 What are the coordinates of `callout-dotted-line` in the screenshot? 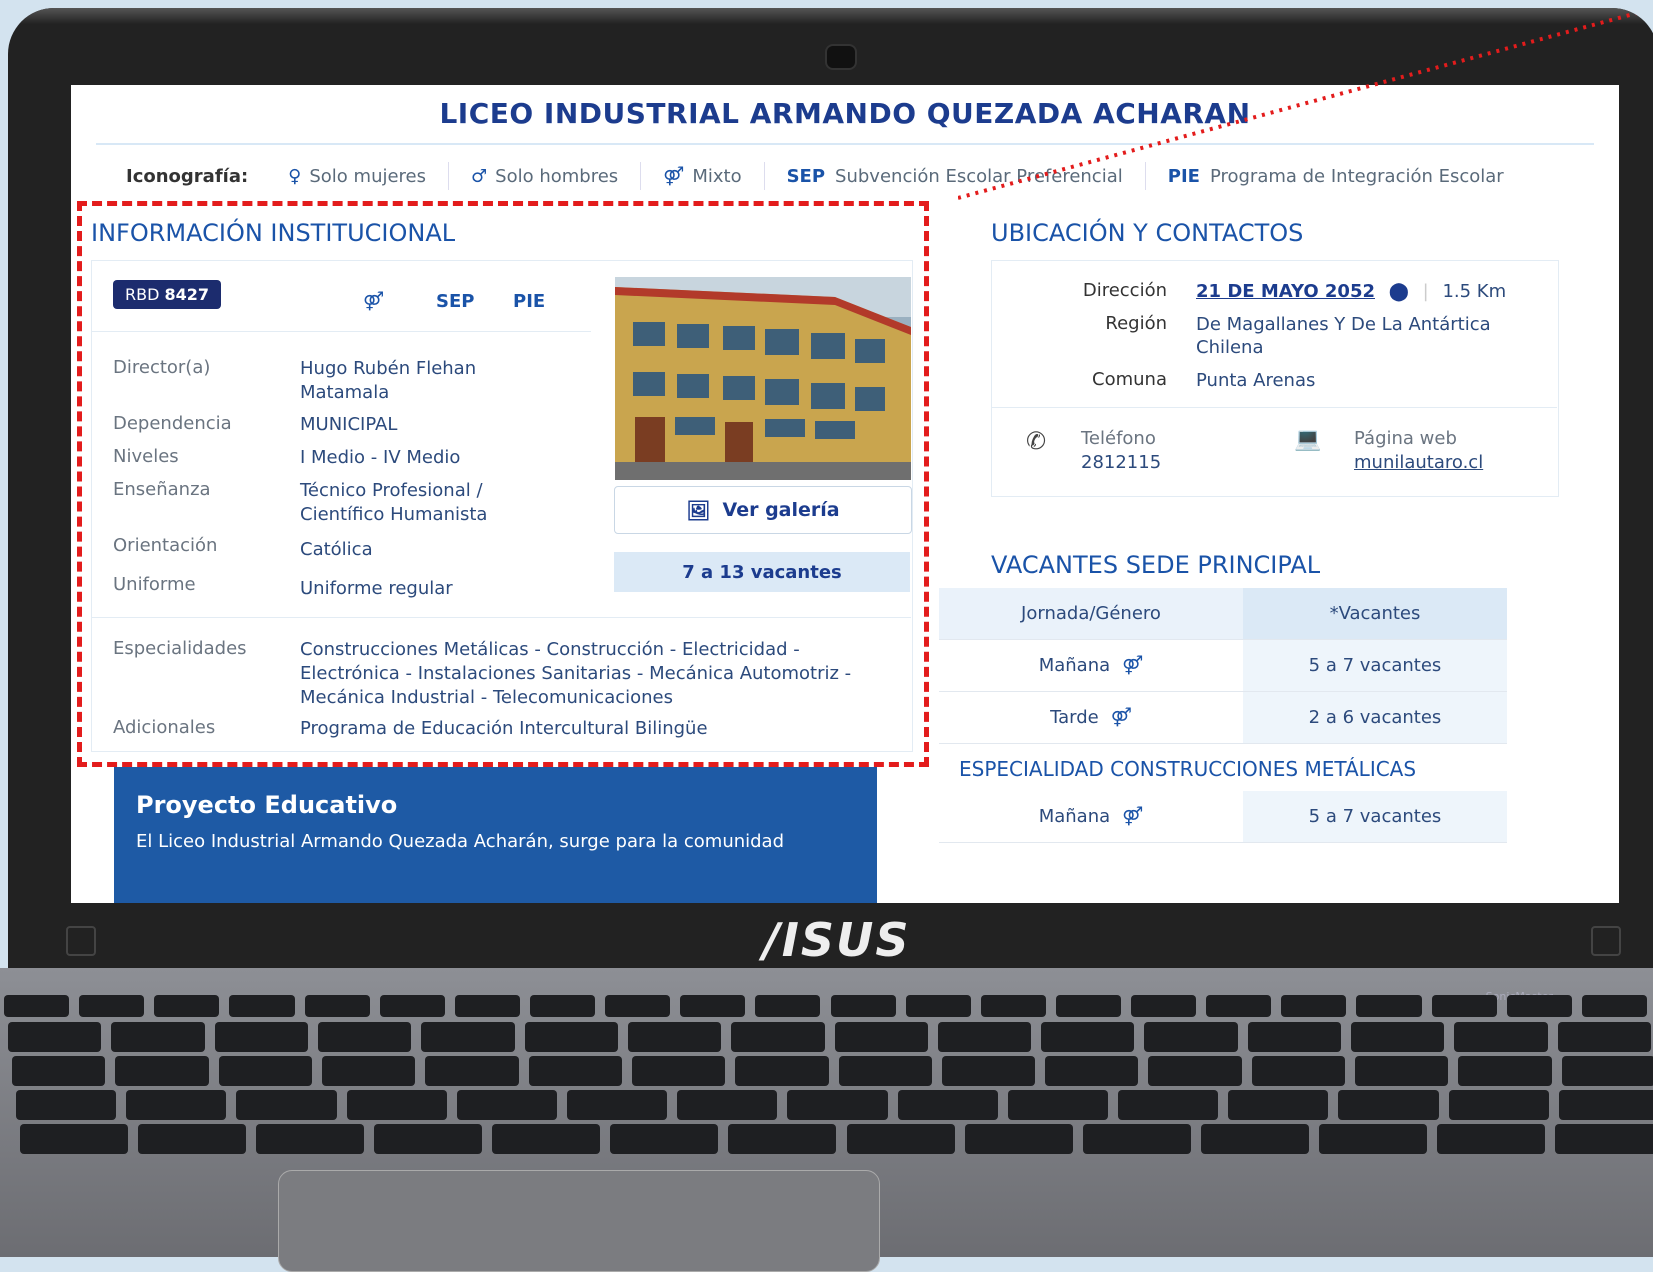 It's located at (1303, 104).